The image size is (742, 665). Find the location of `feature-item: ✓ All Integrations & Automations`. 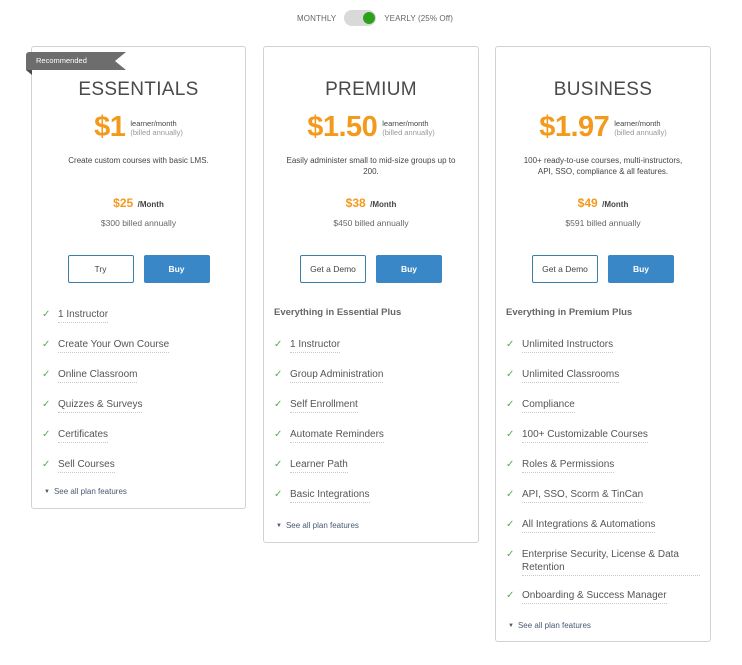

feature-item: ✓ All Integrations & Automations is located at coordinates (603, 526).